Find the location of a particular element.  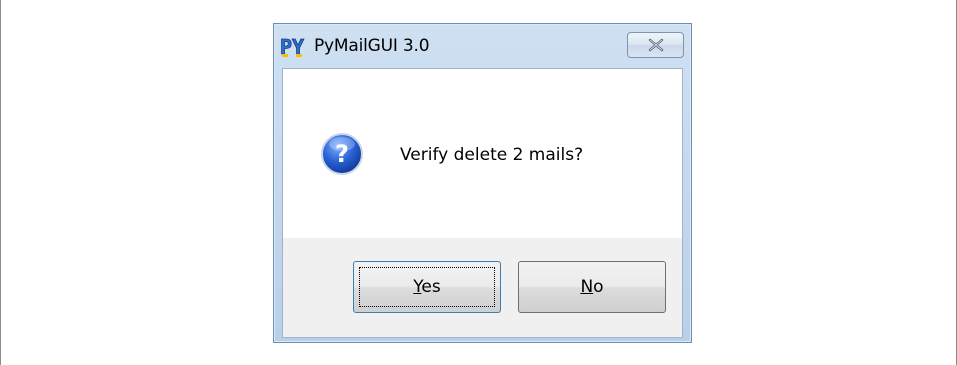

yes-label-rest: es is located at coordinates (431, 287).